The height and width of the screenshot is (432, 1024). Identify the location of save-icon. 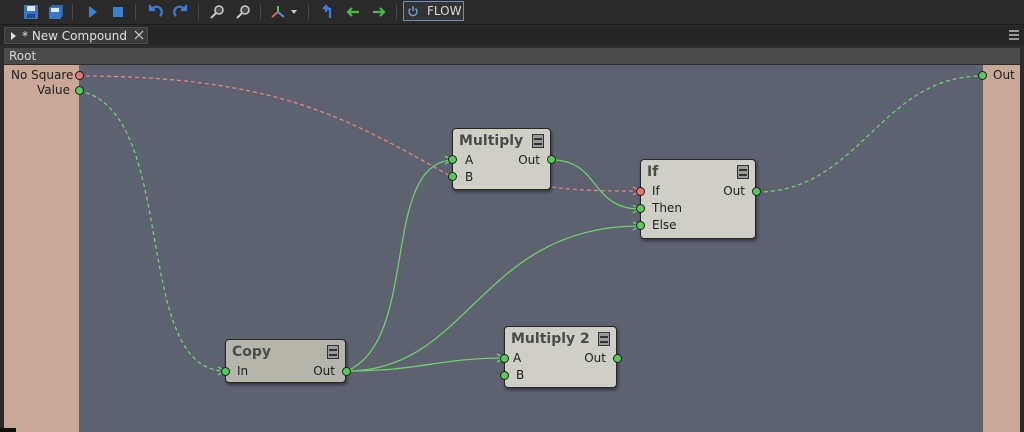
(31, 12).